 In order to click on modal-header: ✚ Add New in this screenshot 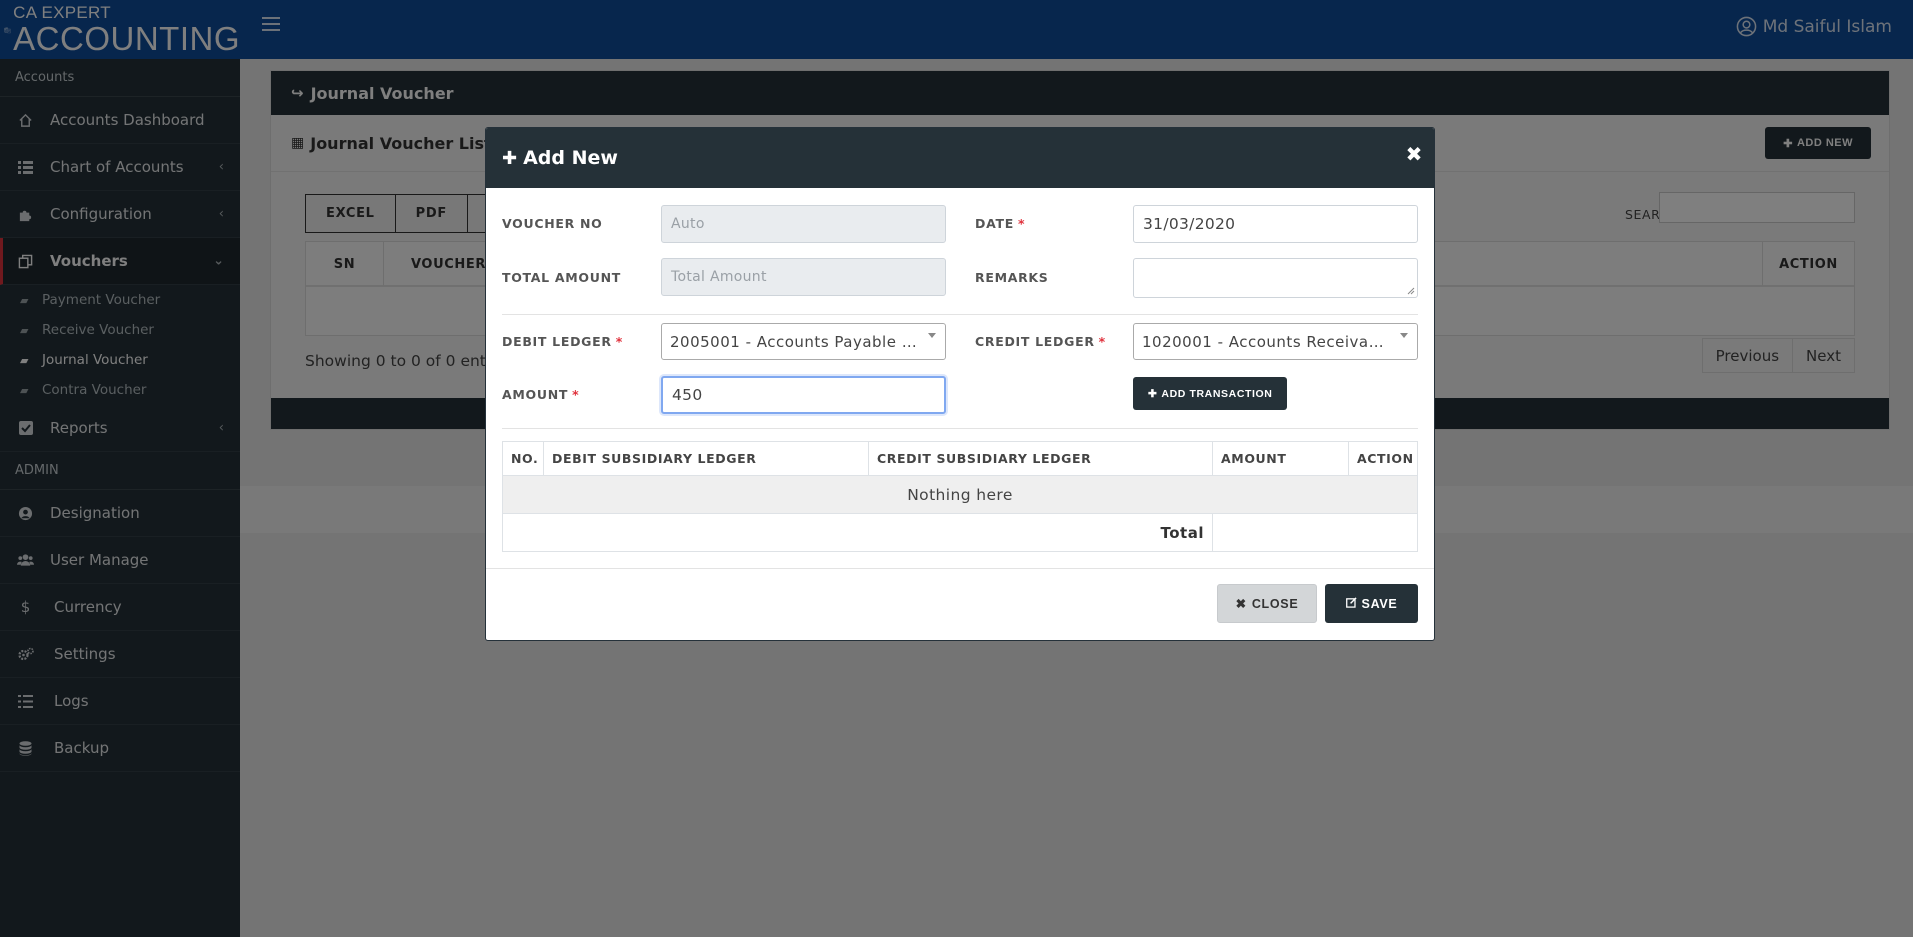, I will do `click(960, 158)`.